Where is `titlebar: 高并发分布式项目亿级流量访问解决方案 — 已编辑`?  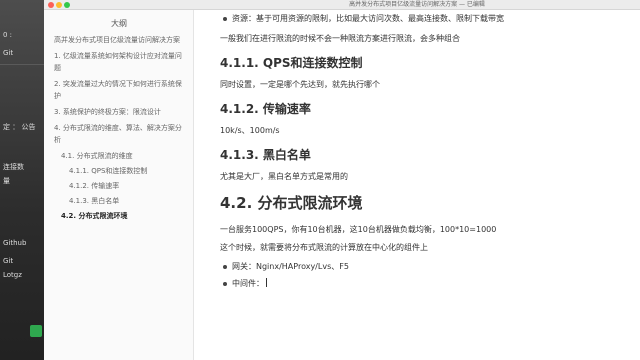
titlebar: 高并发分布式项目亿级流量访问解决方案 — 已编辑 is located at coordinates (342, 5).